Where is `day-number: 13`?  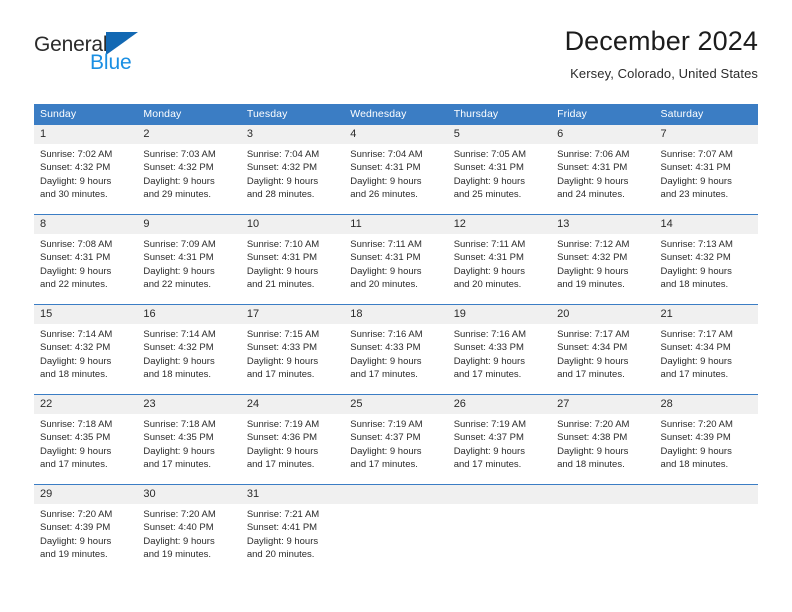 day-number: 13 is located at coordinates (563, 224).